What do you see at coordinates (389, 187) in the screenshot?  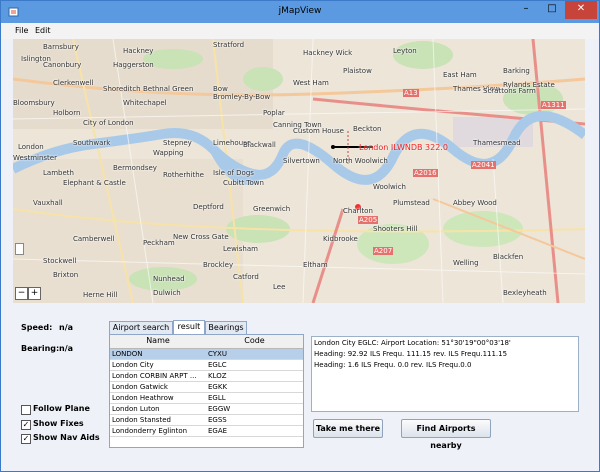 I see `map-place-label: Woolwich` at bounding box center [389, 187].